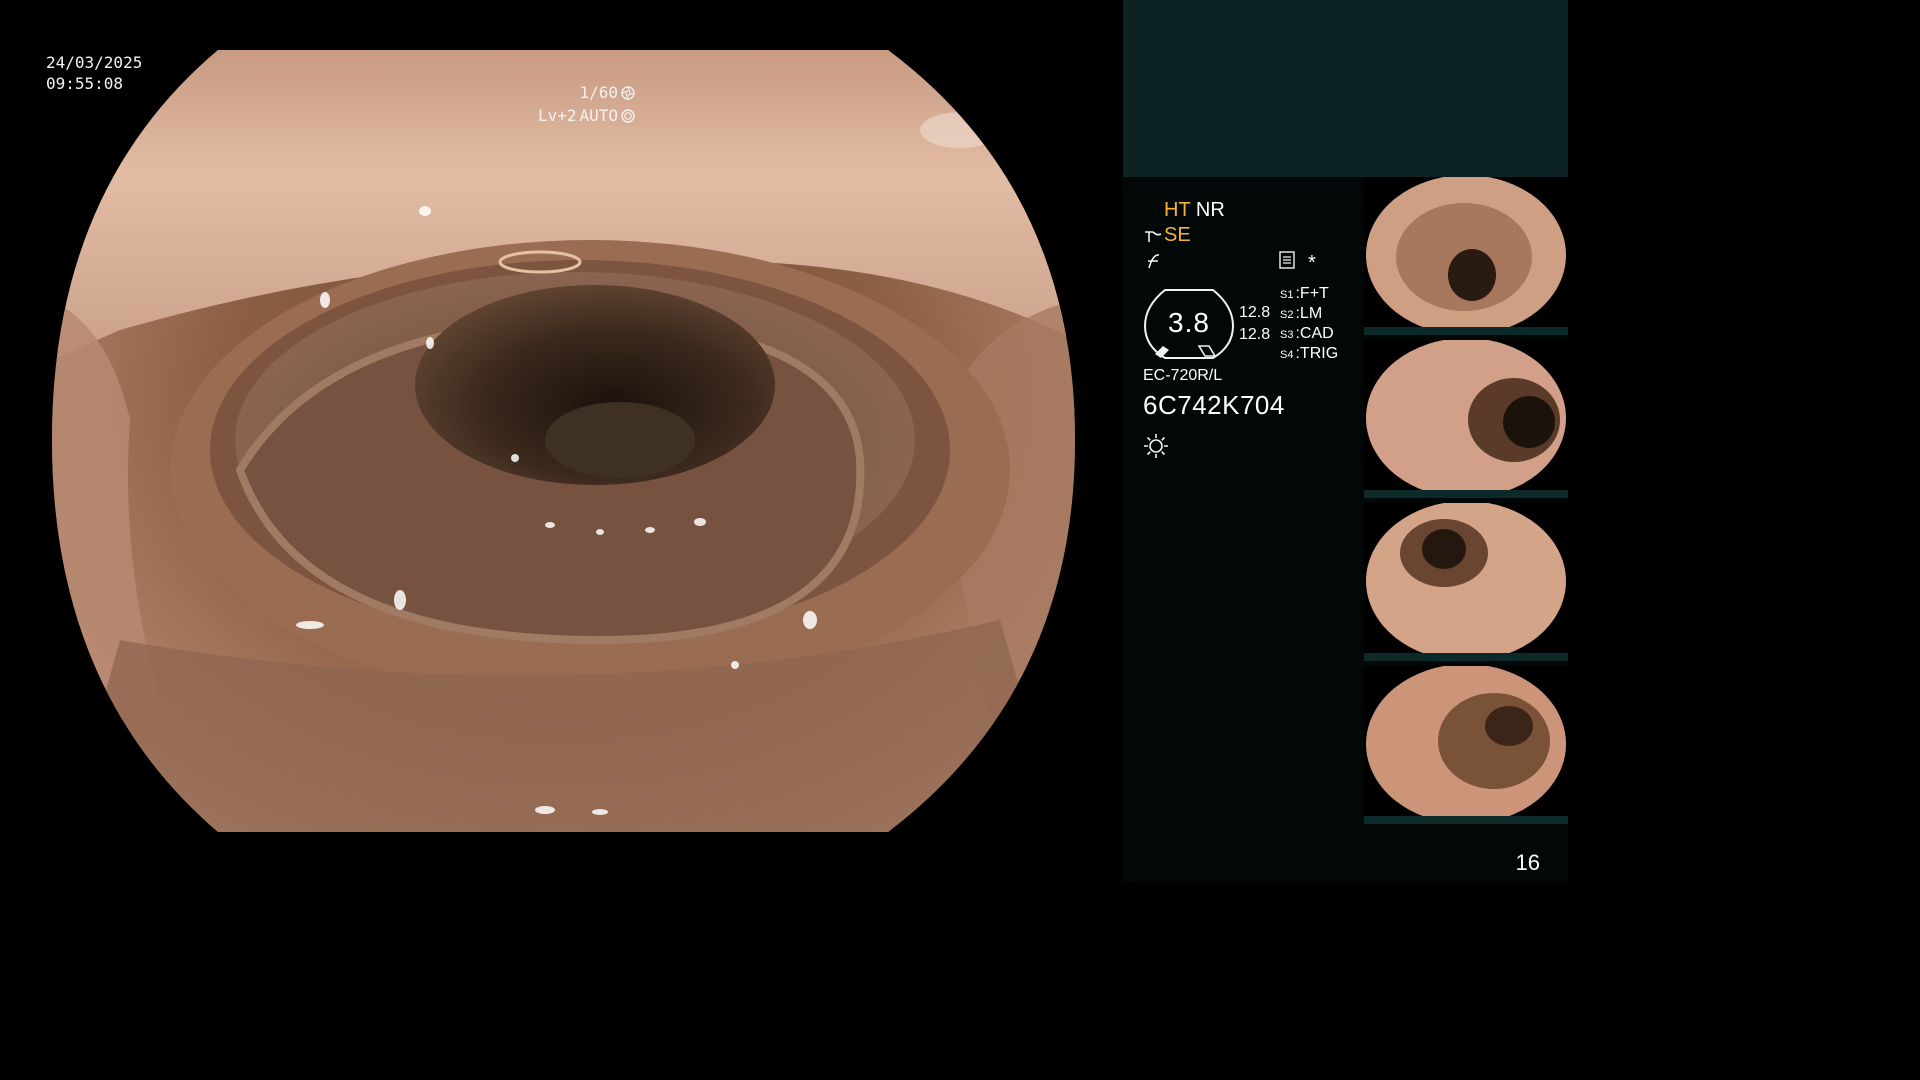 Image resolution: width=1920 pixels, height=1080 pixels. What do you see at coordinates (598, 115) in the screenshot?
I see `iris-mode: AUTO` at bounding box center [598, 115].